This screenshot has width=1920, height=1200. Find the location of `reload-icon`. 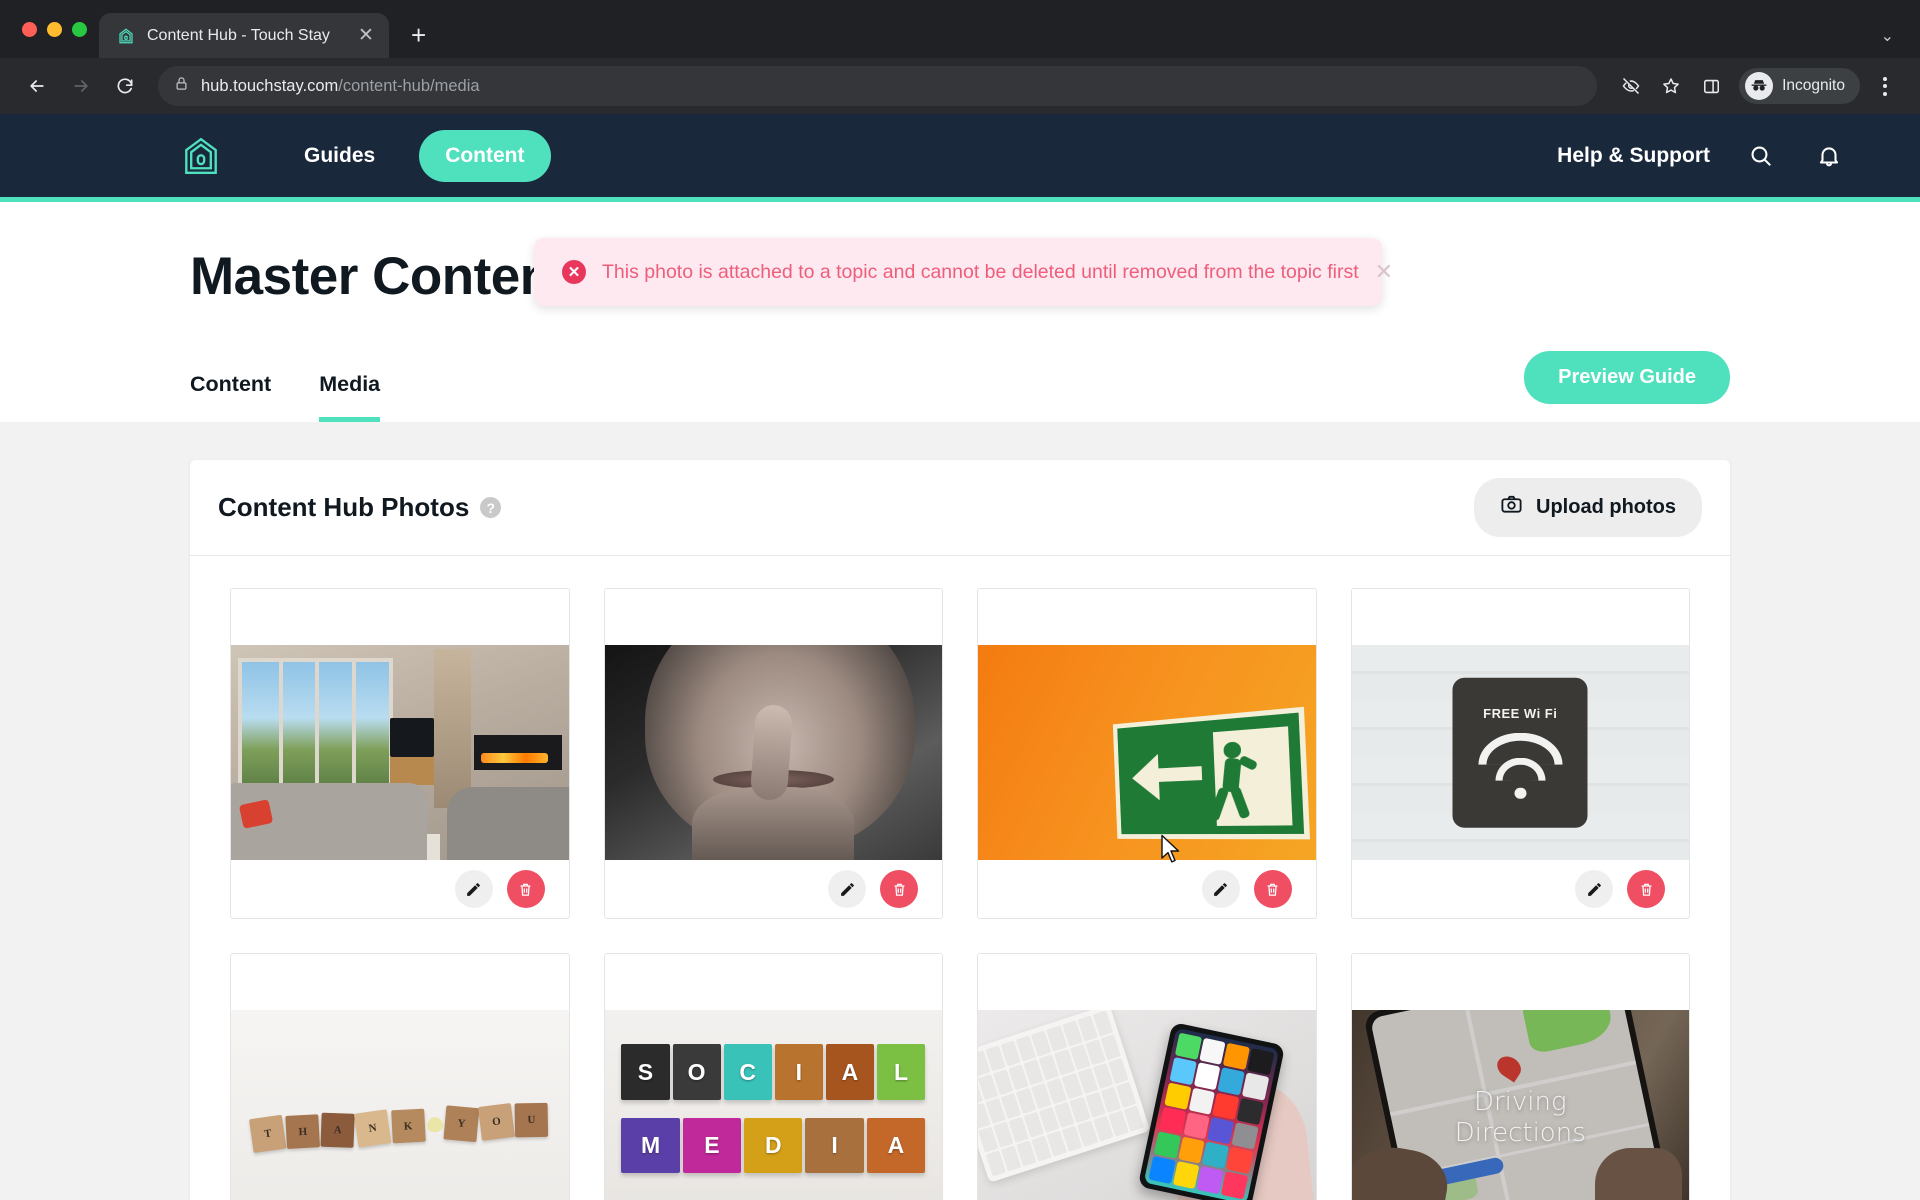

reload-icon is located at coordinates (125, 86).